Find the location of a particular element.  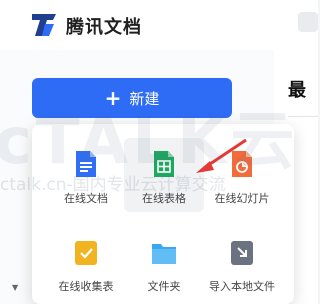

app-title: 腾讯文档 is located at coordinates (104, 27).